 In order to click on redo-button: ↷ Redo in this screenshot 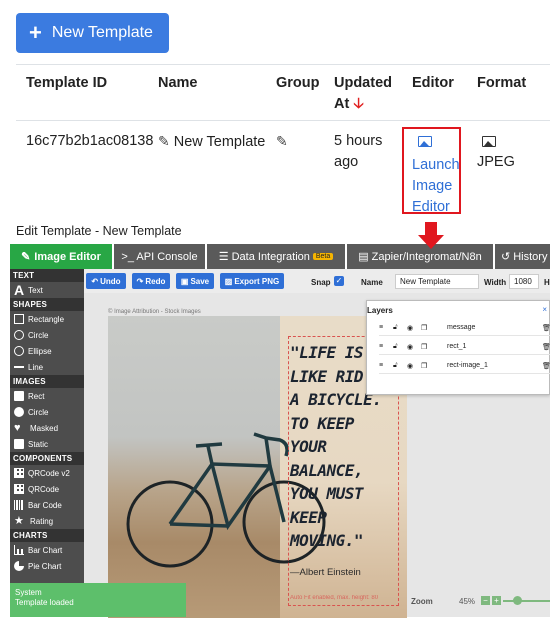, I will do `click(151, 281)`.